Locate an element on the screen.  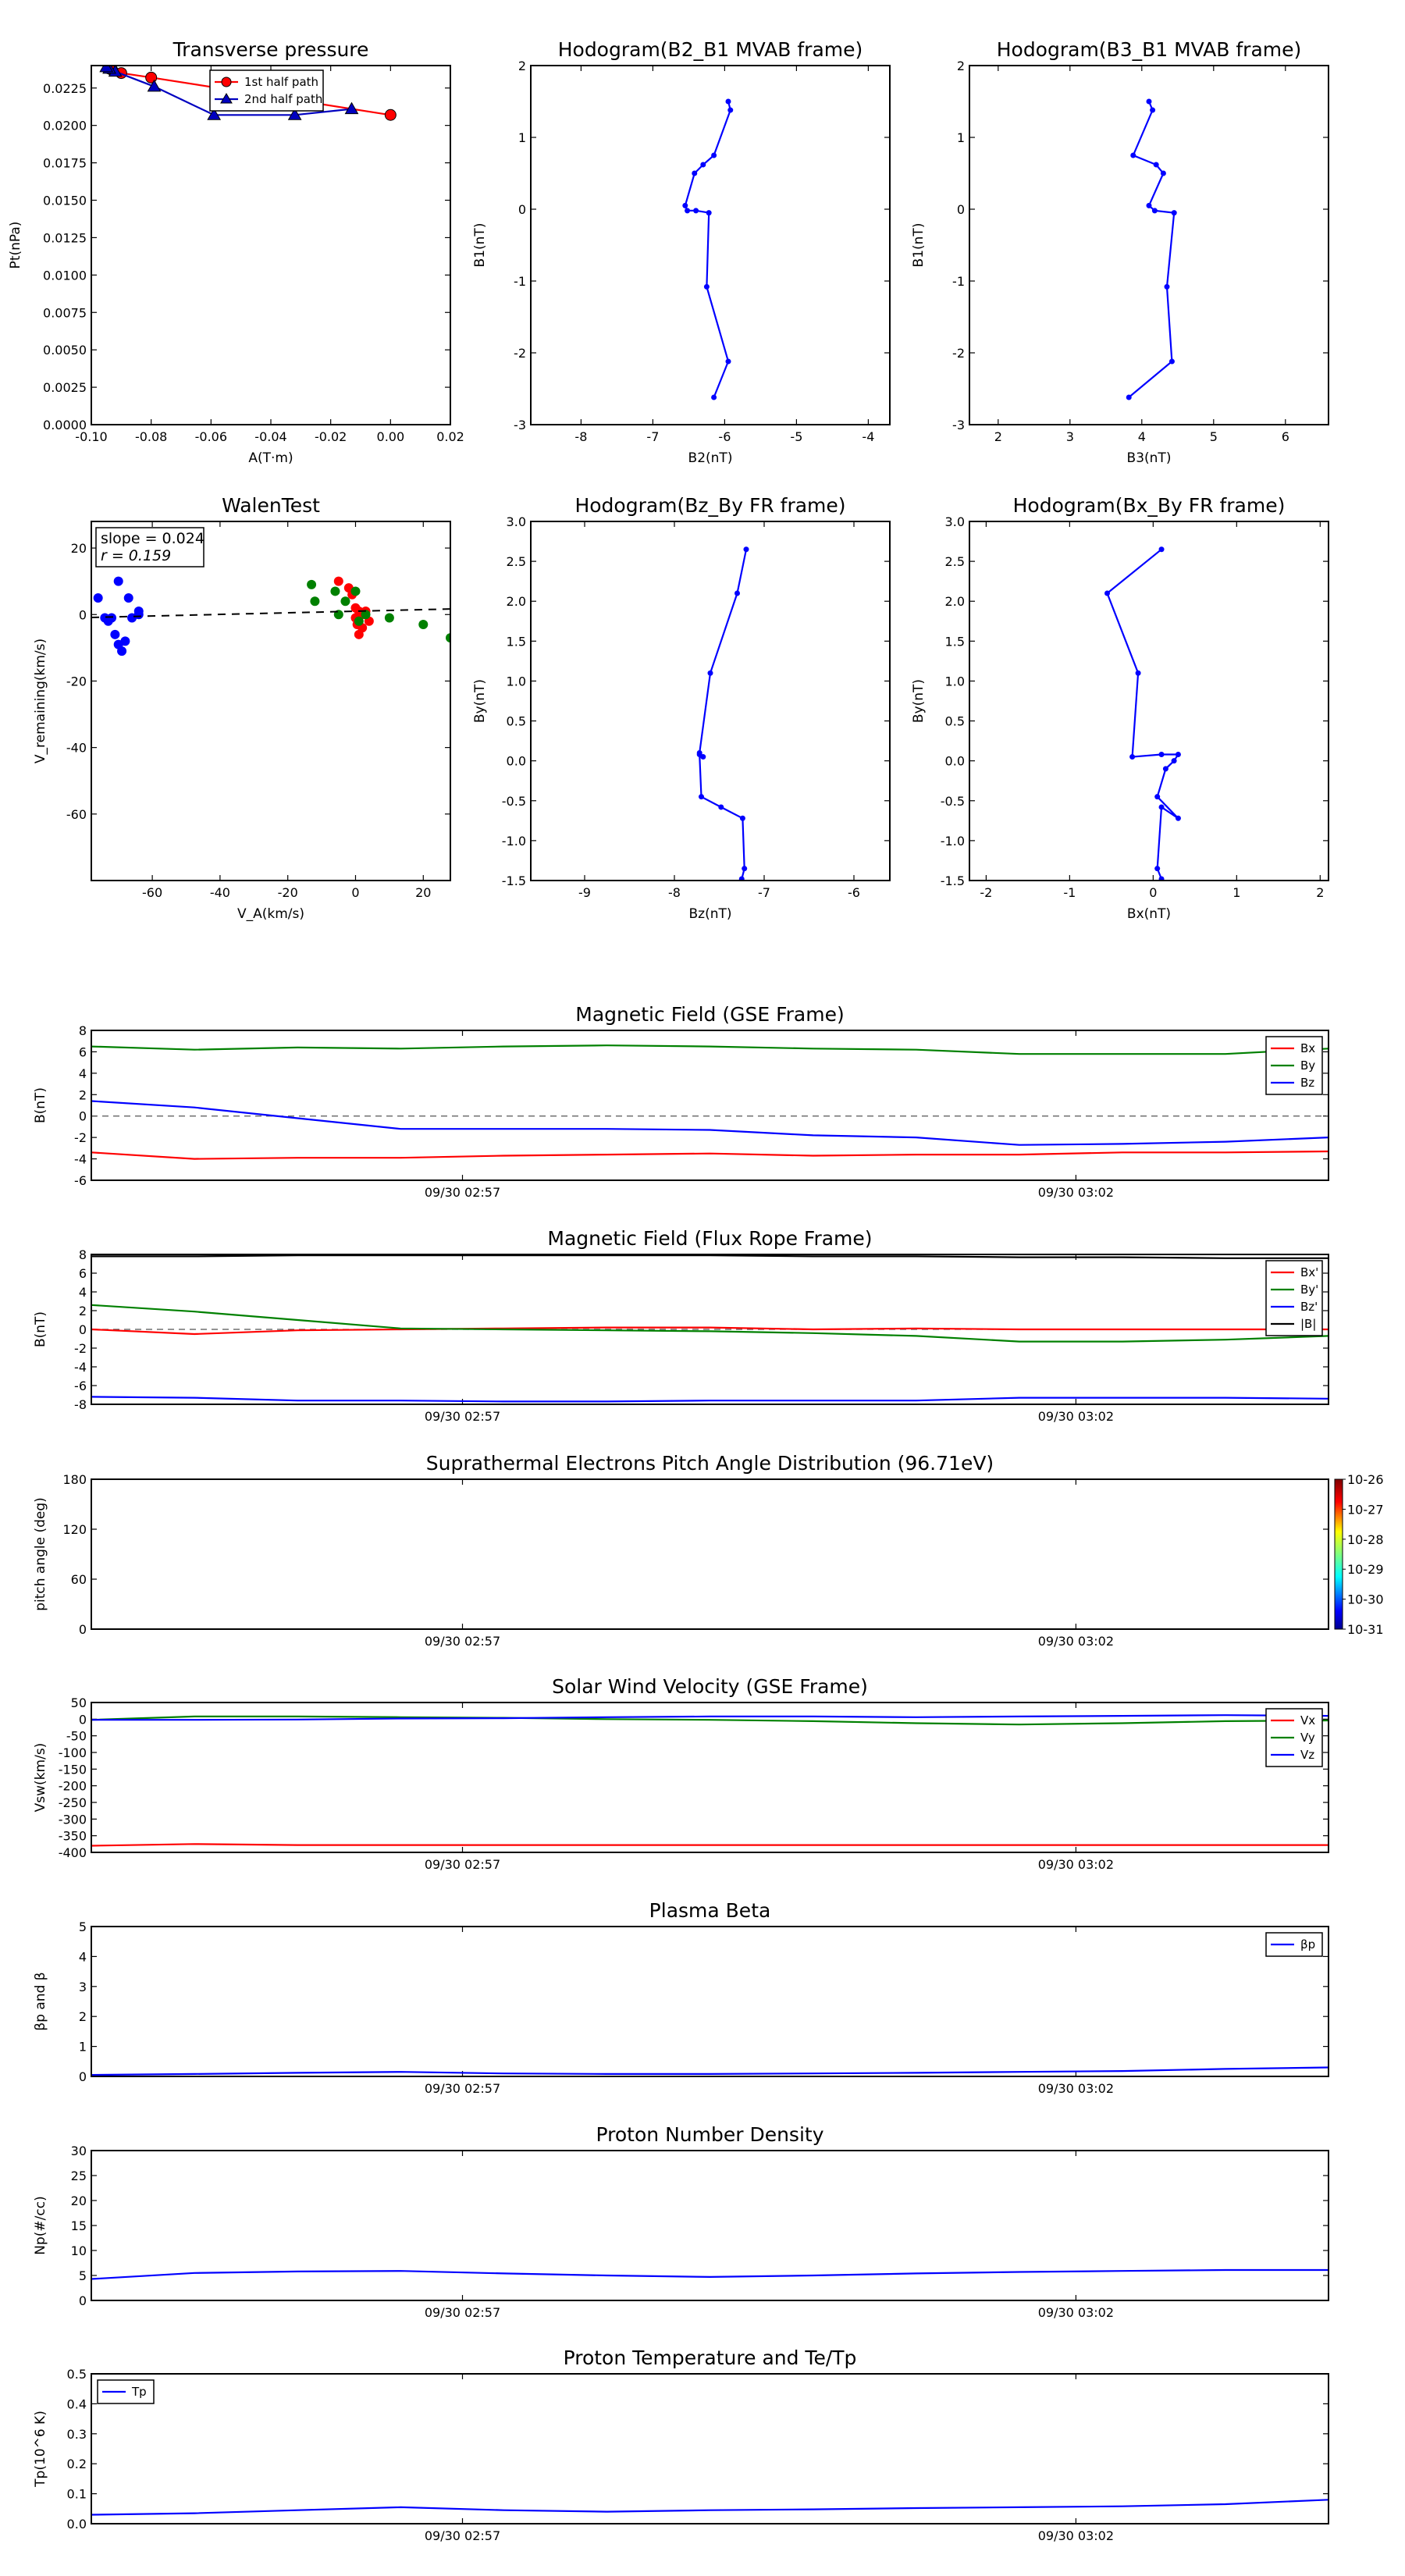
colorbar-label: 10-28 is located at coordinates (1365, 1539).